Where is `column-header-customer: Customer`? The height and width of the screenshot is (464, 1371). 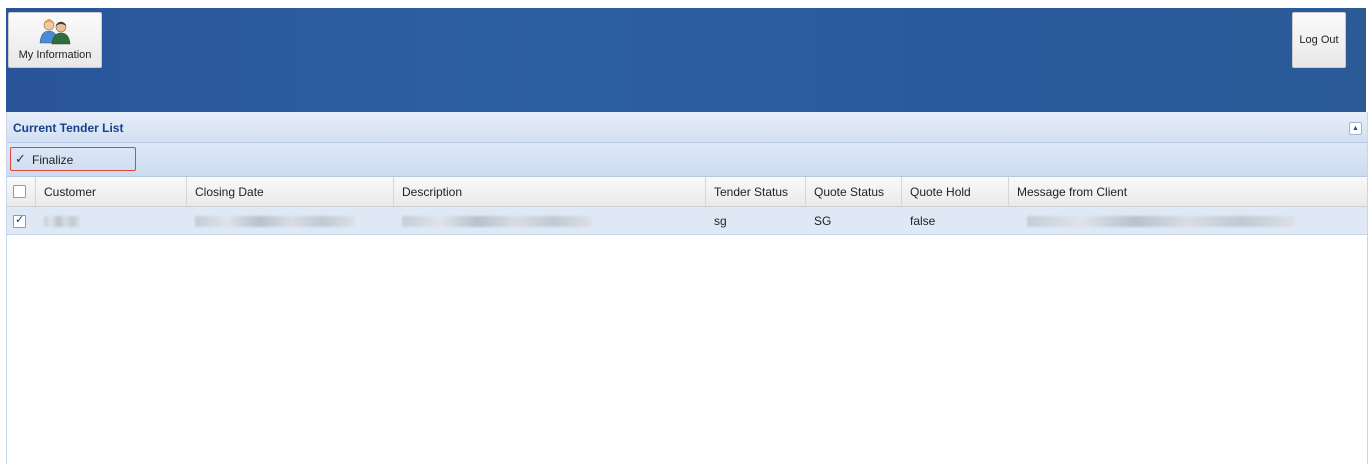
column-header-customer: Customer is located at coordinates (111, 191).